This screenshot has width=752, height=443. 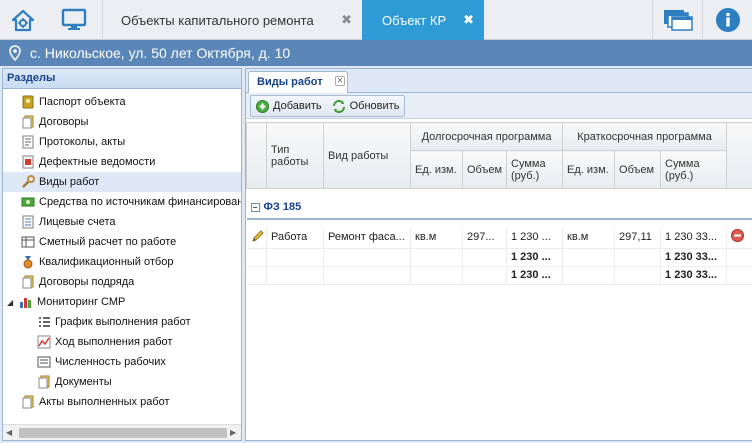 What do you see at coordinates (262, 106) in the screenshot?
I see `add-icon` at bounding box center [262, 106].